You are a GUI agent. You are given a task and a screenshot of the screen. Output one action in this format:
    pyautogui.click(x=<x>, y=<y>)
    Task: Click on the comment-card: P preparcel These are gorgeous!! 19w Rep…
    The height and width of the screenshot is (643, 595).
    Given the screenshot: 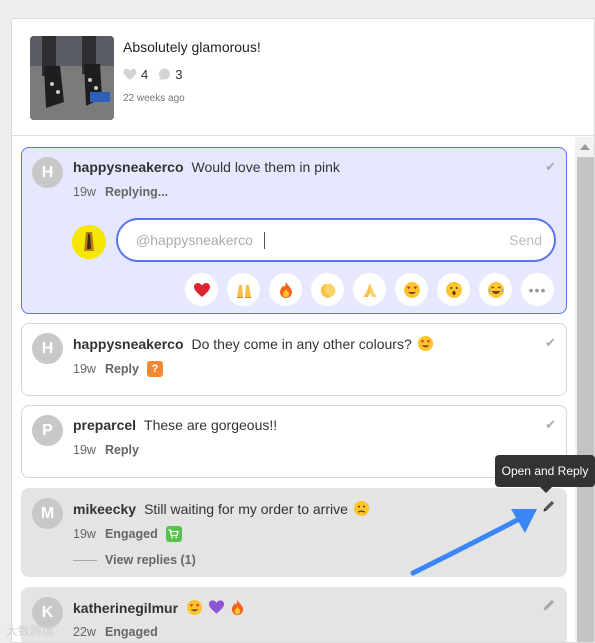 What is the action you would take?
    pyautogui.click(x=294, y=441)
    